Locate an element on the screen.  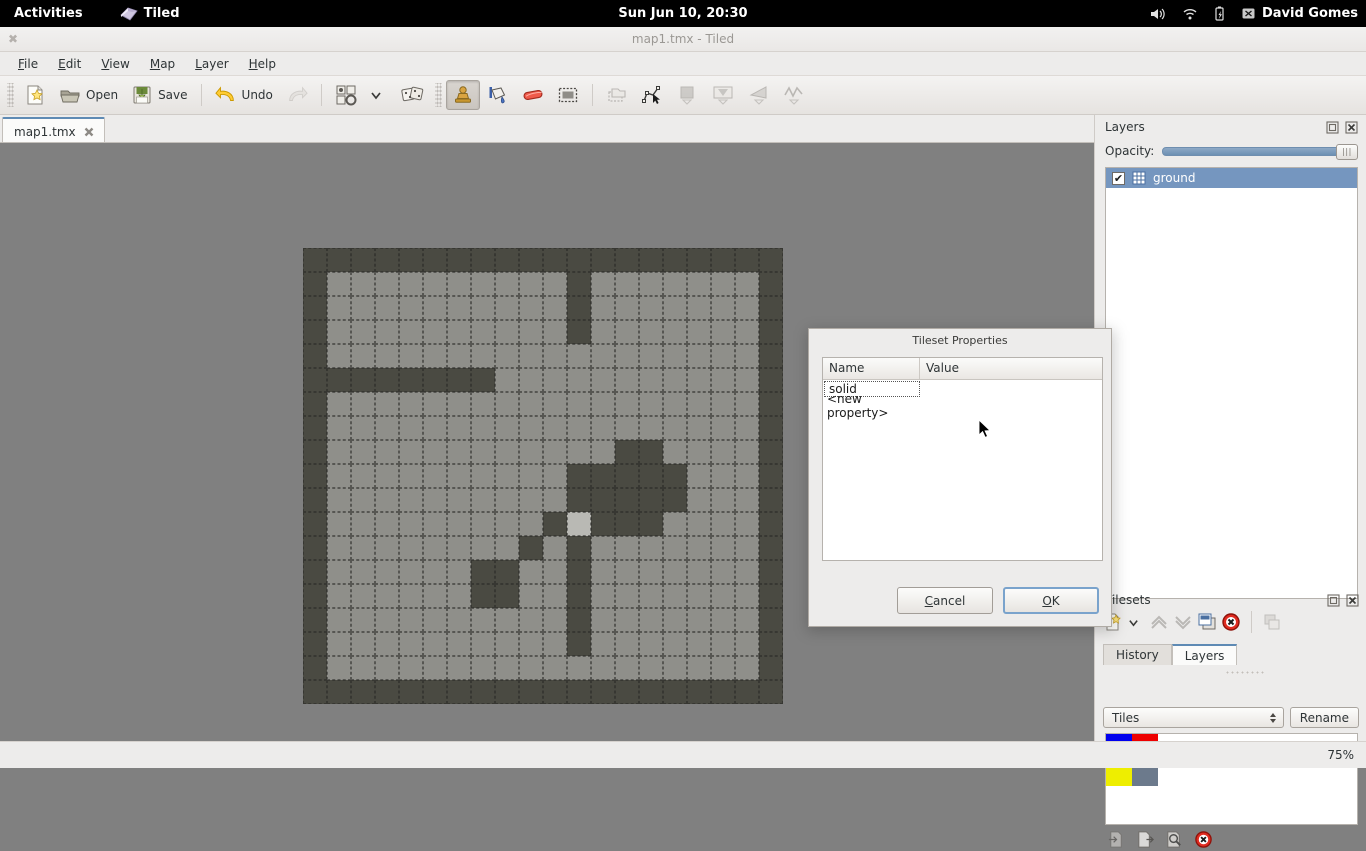
tileset-properties-icon is located at coordinates (1174, 839).